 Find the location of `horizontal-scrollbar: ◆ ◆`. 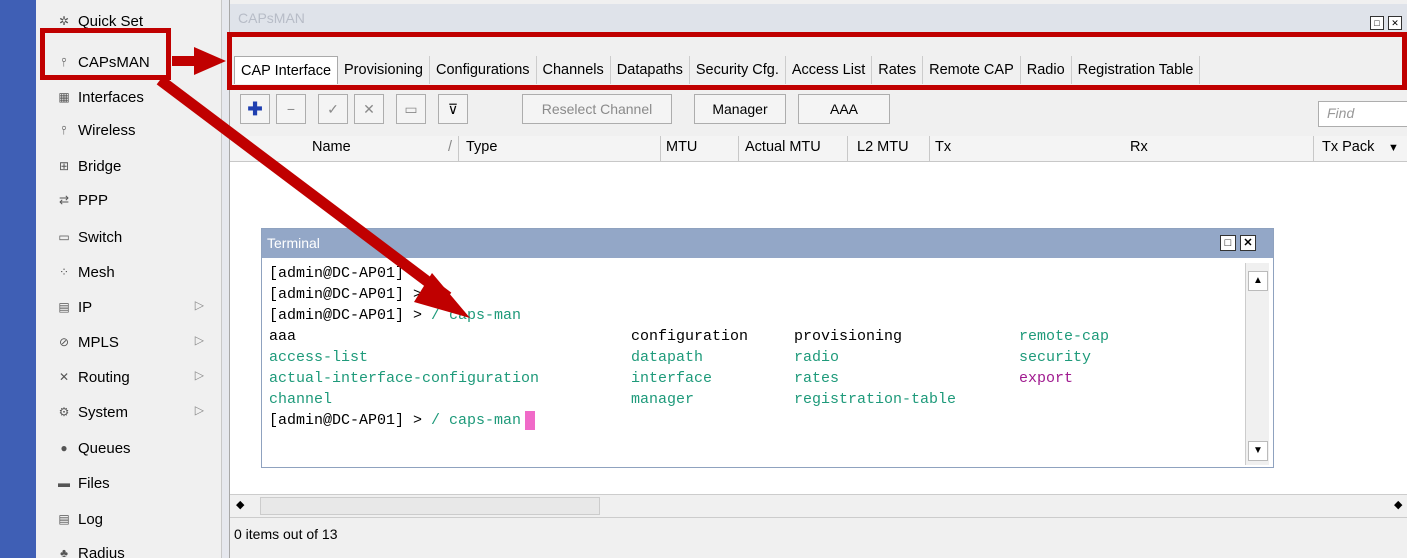

horizontal-scrollbar: ◆ ◆ is located at coordinates (818, 506).